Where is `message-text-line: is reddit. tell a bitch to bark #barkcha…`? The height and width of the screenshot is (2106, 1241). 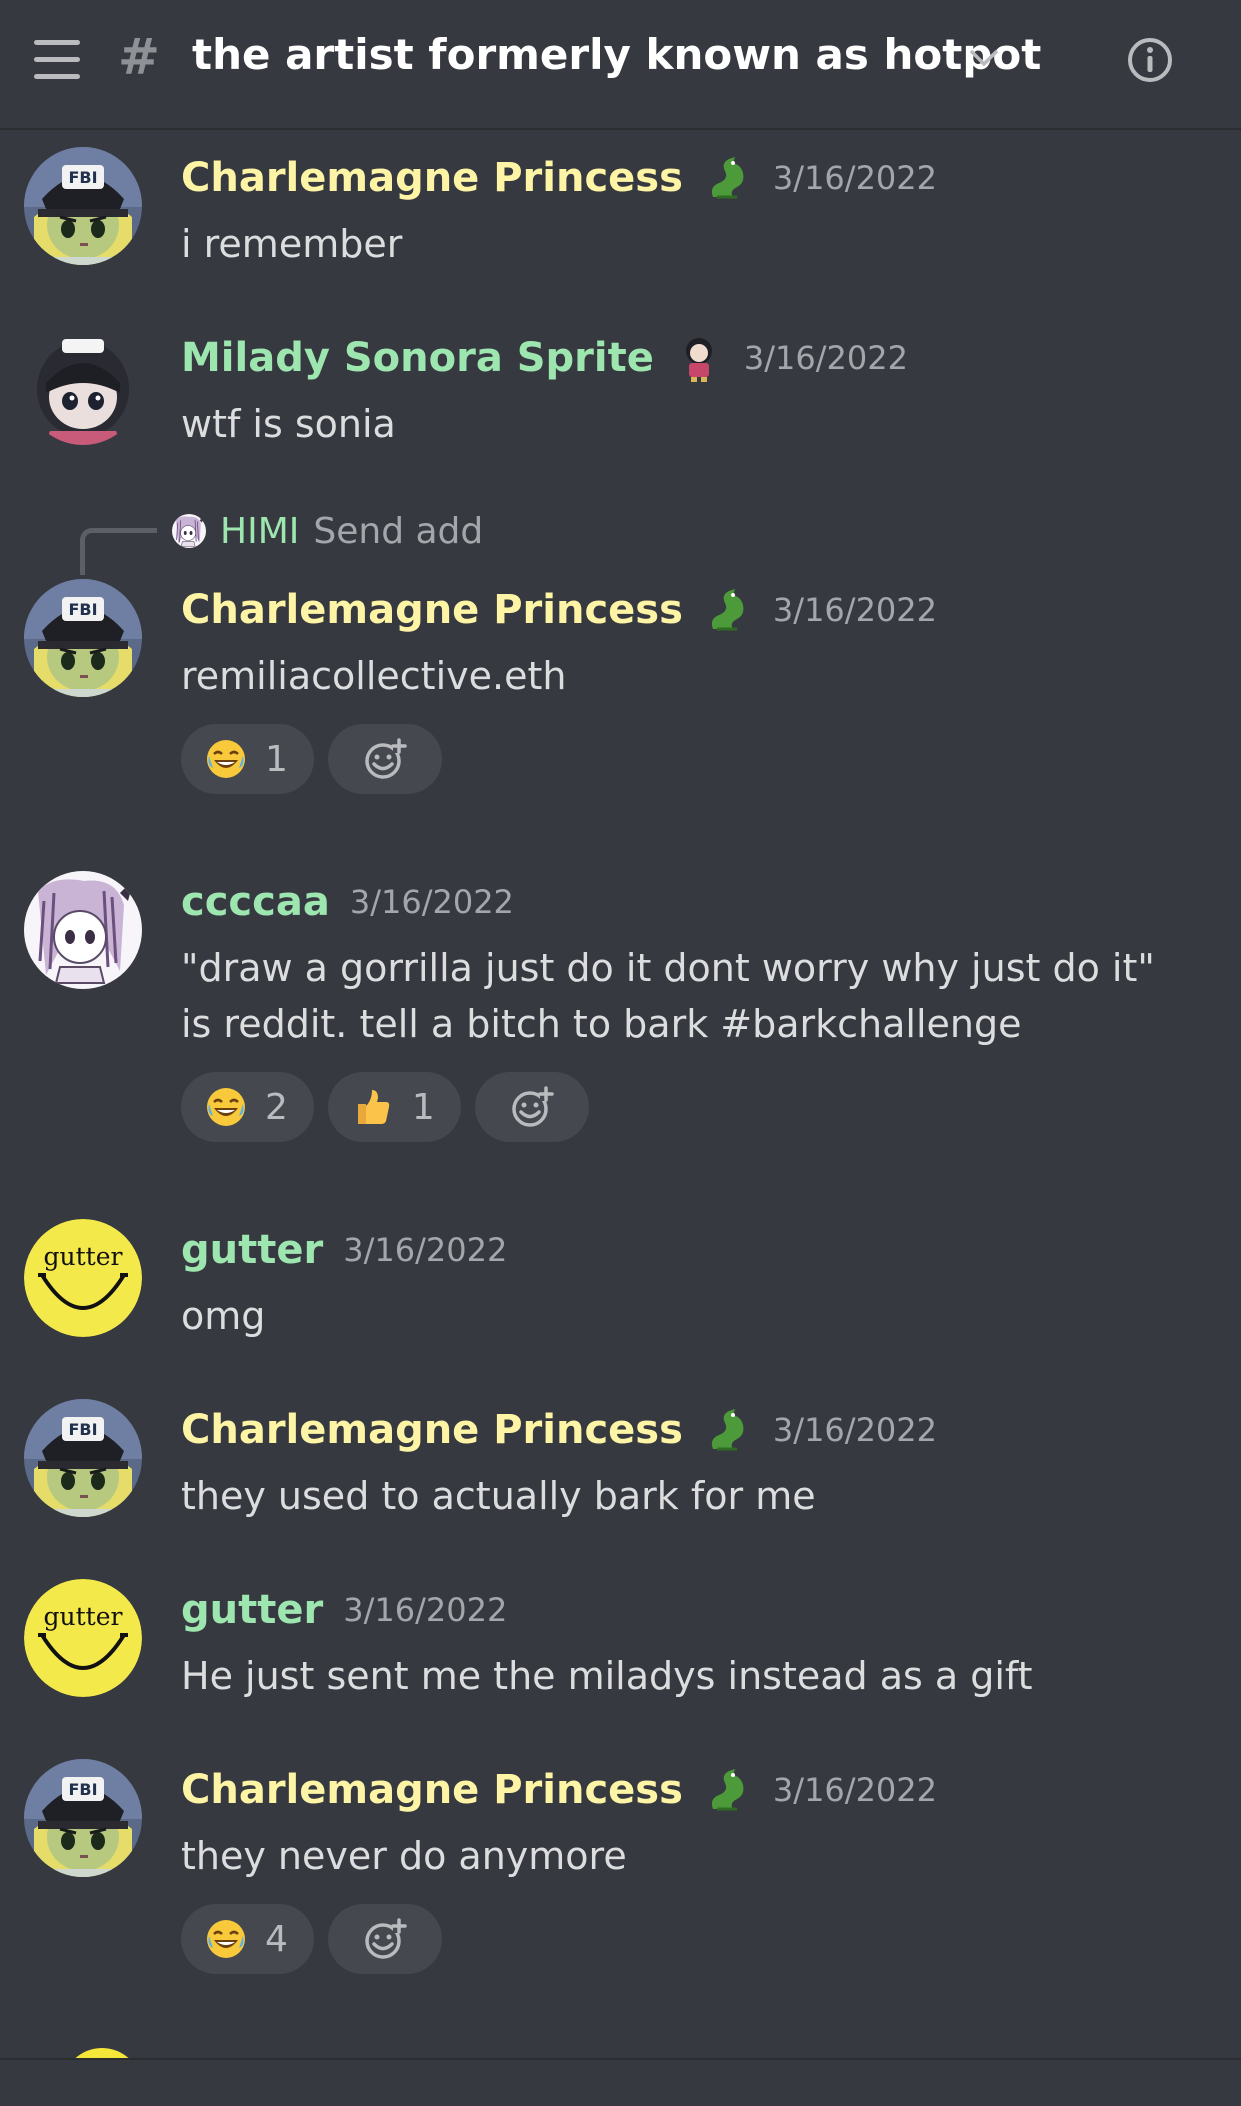
message-text-line: is reddit. tell a bitch to bark #barkcha… is located at coordinates (601, 1024).